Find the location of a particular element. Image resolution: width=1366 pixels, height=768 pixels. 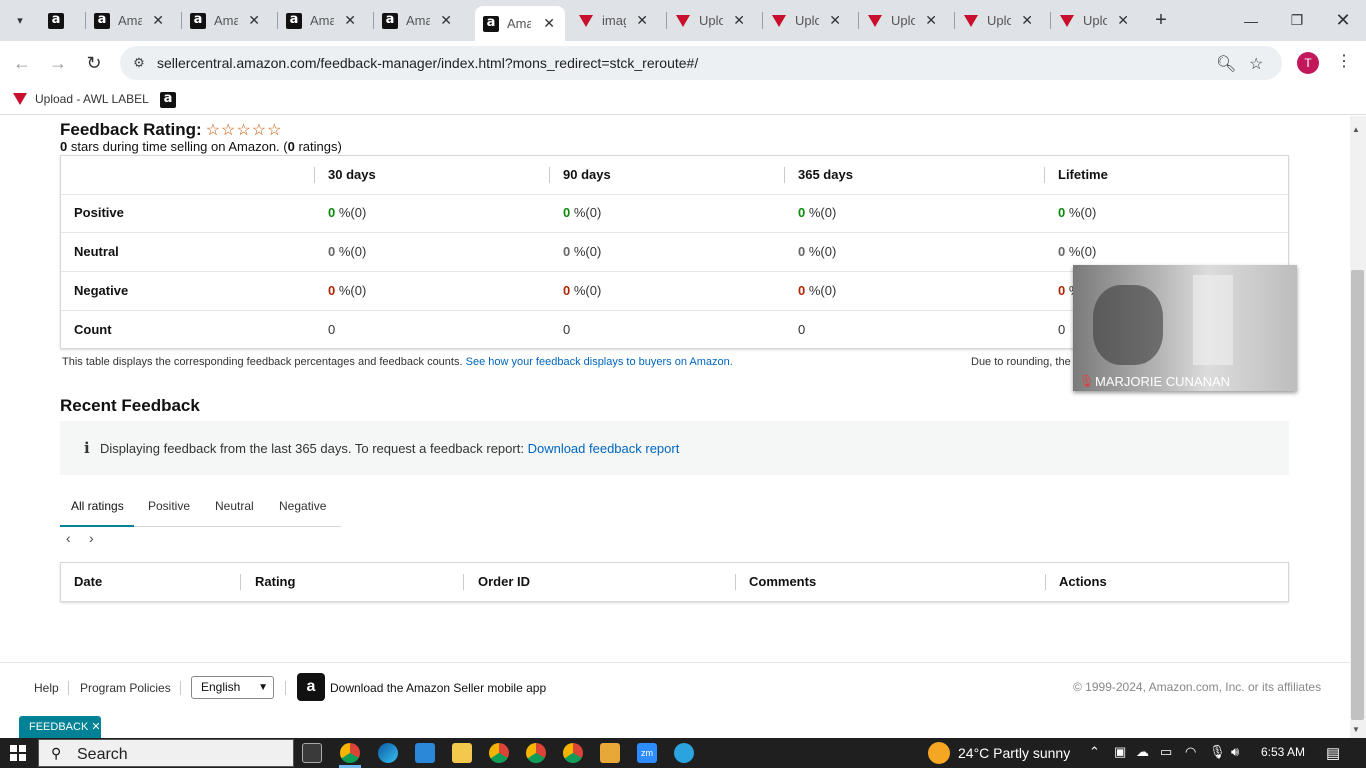

taskbar-search: ⚲ Search is located at coordinates (166, 753).